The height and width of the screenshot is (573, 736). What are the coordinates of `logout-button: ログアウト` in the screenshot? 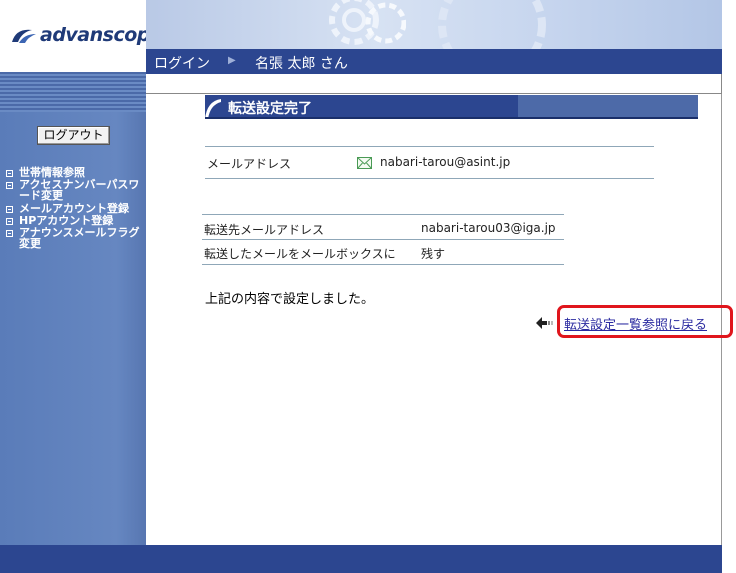 It's located at (73, 135).